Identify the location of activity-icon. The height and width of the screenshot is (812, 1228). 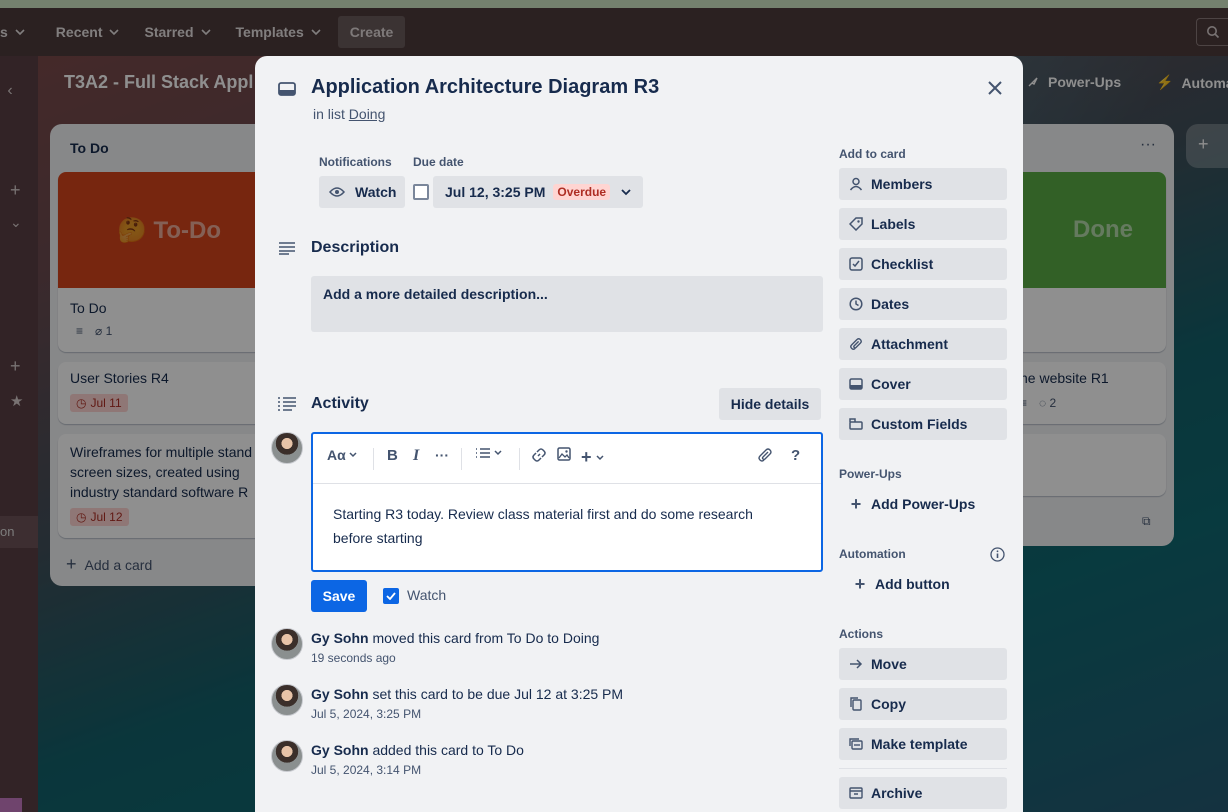
(287, 404).